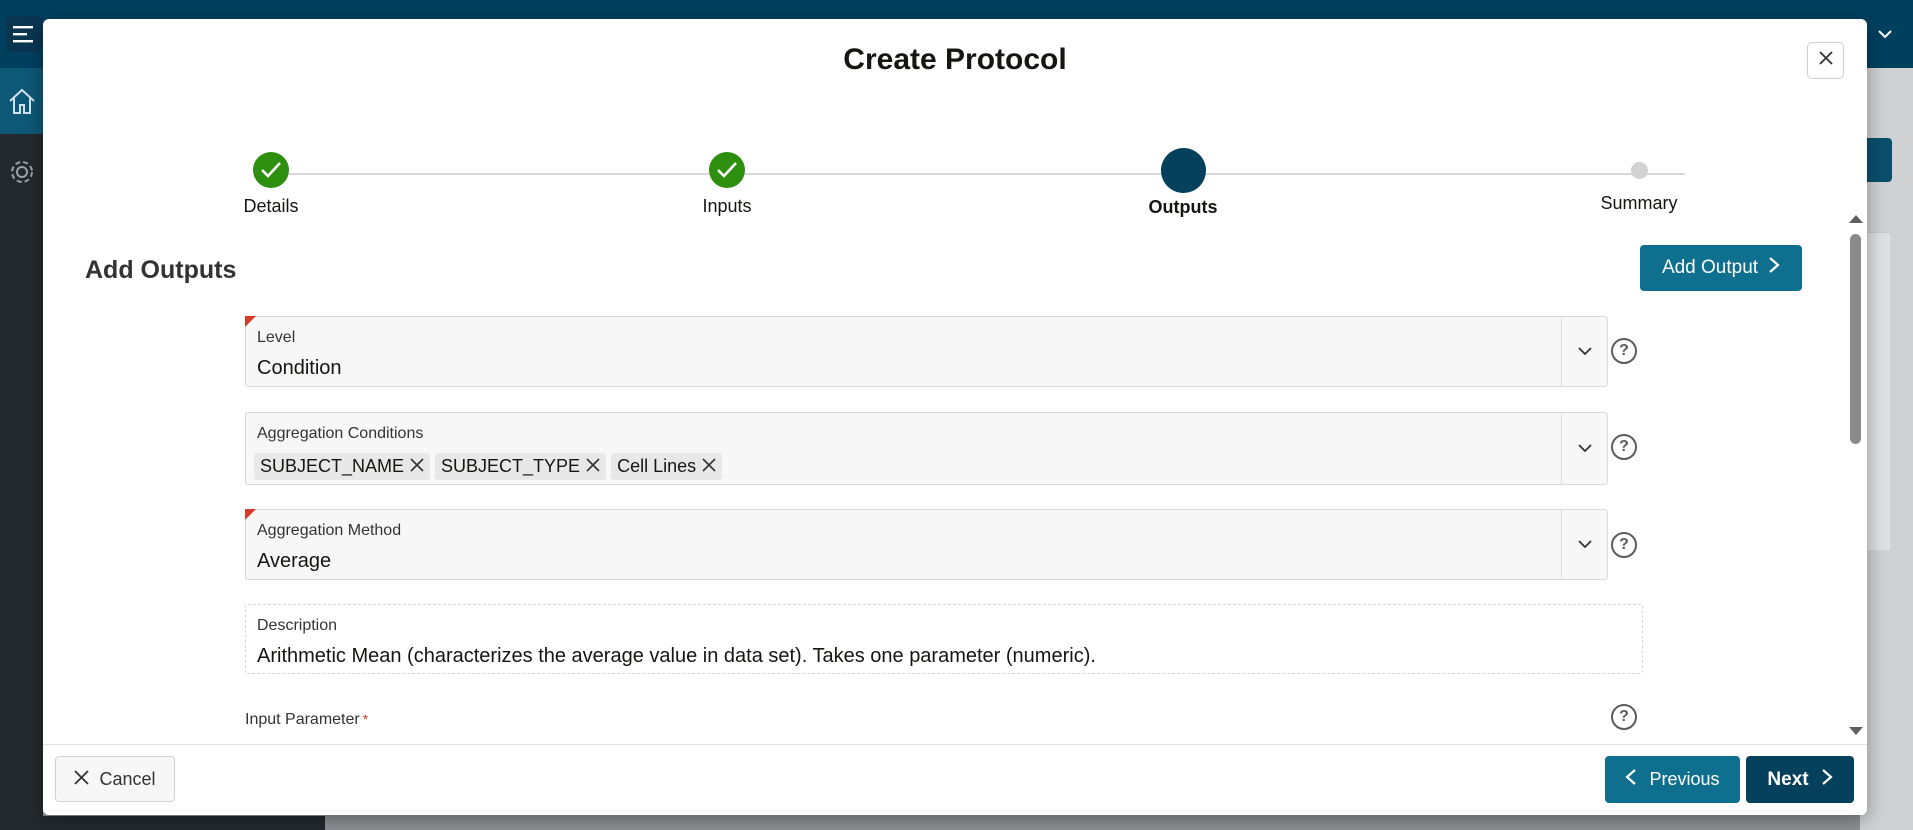 Image resolution: width=1913 pixels, height=830 pixels. I want to click on step-label: Summary, so click(1639, 203).